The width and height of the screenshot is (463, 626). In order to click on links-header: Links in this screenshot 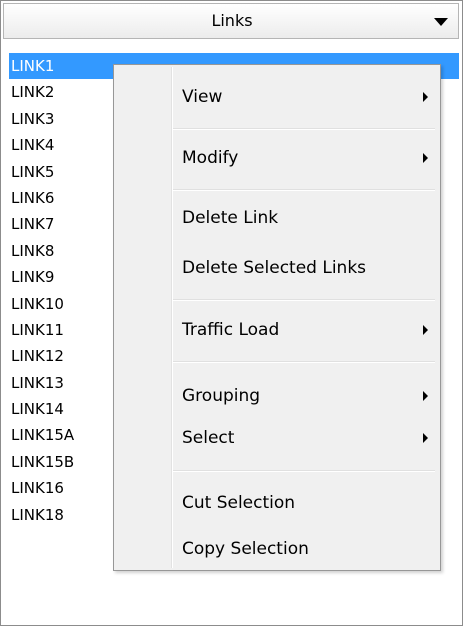, I will do `click(231, 21)`.